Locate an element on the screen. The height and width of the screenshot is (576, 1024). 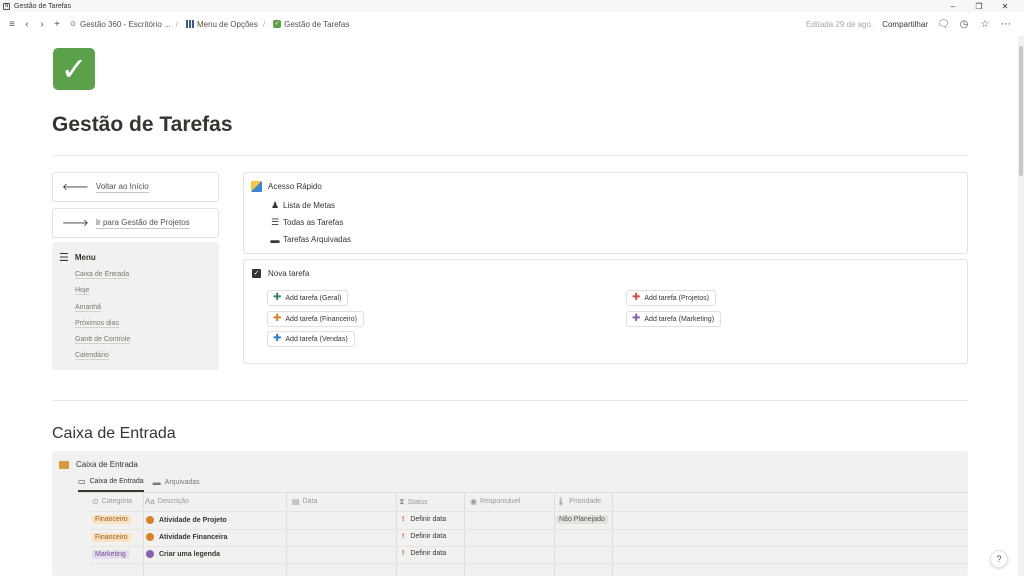
table-row-descricao: Atividade Financeira is located at coordinates (186, 537).